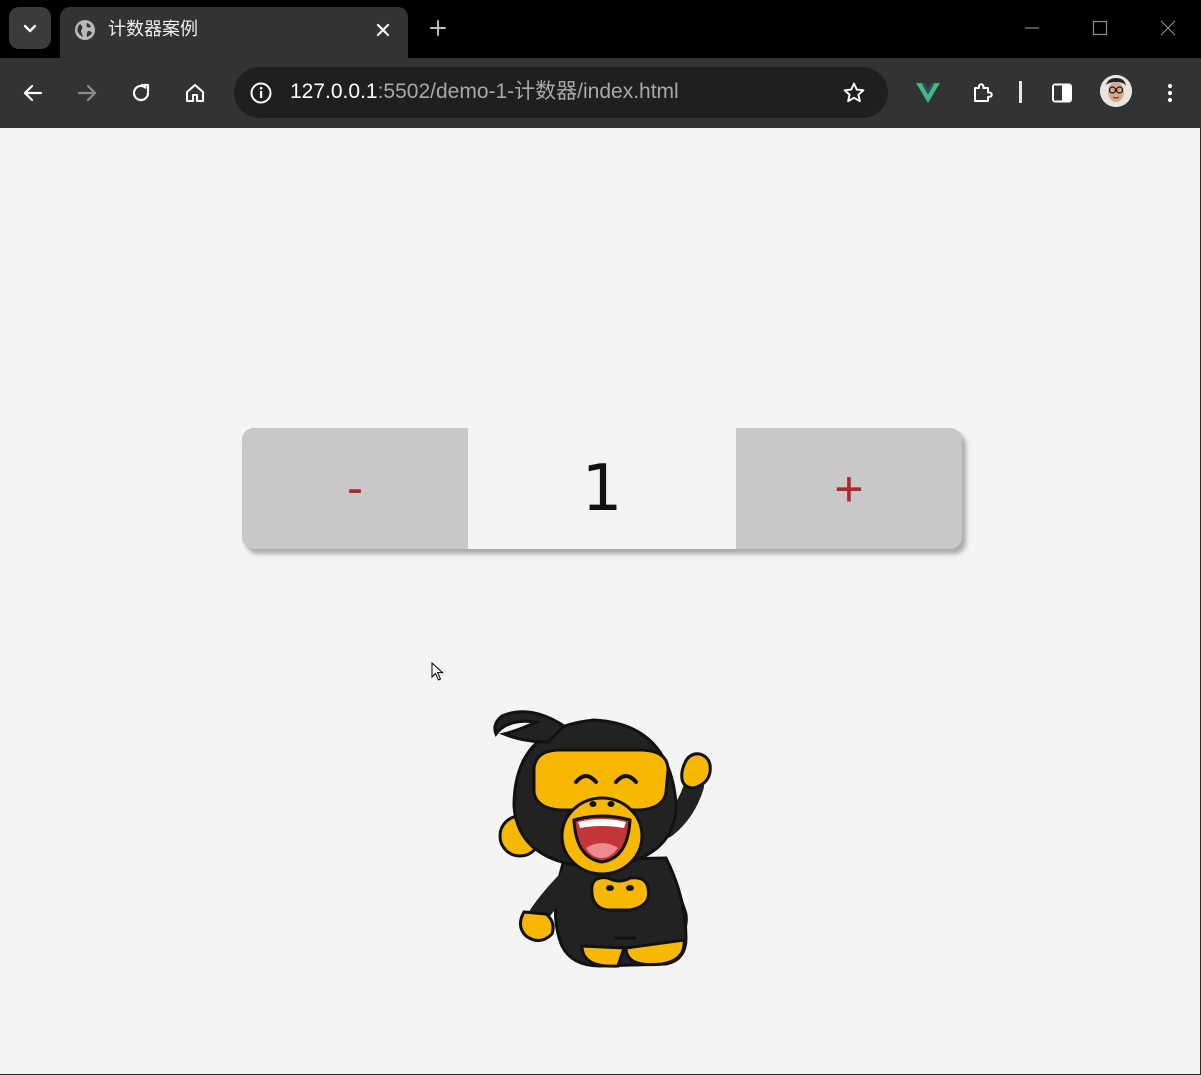  I want to click on url-text: 127.0.0.1:5502/demo-1-计数器/index.html, so click(484, 92).